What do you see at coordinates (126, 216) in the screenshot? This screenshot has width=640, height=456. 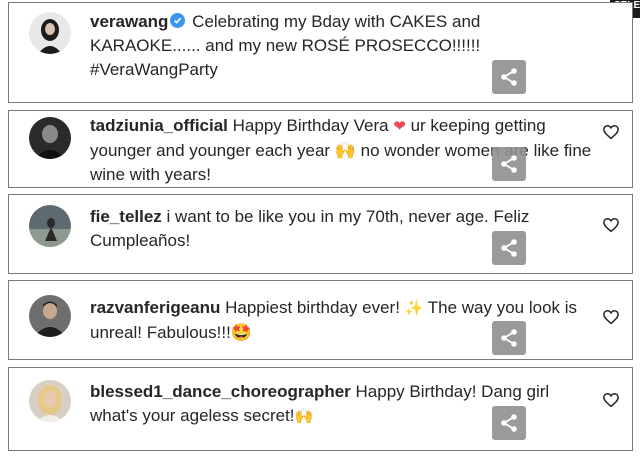 I see `username: fie_tellez` at bounding box center [126, 216].